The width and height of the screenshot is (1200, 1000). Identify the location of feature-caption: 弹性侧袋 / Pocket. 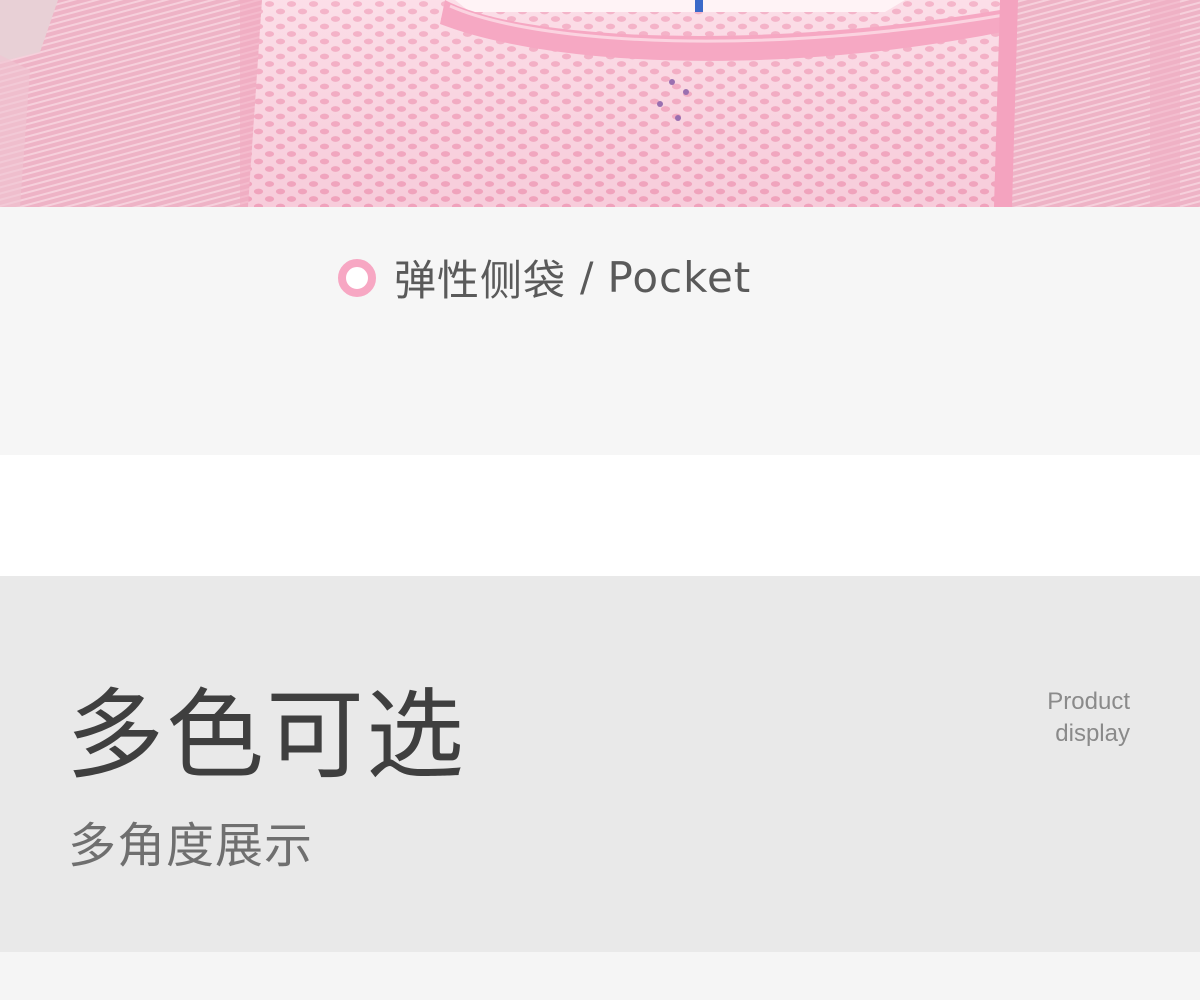
(544, 277).